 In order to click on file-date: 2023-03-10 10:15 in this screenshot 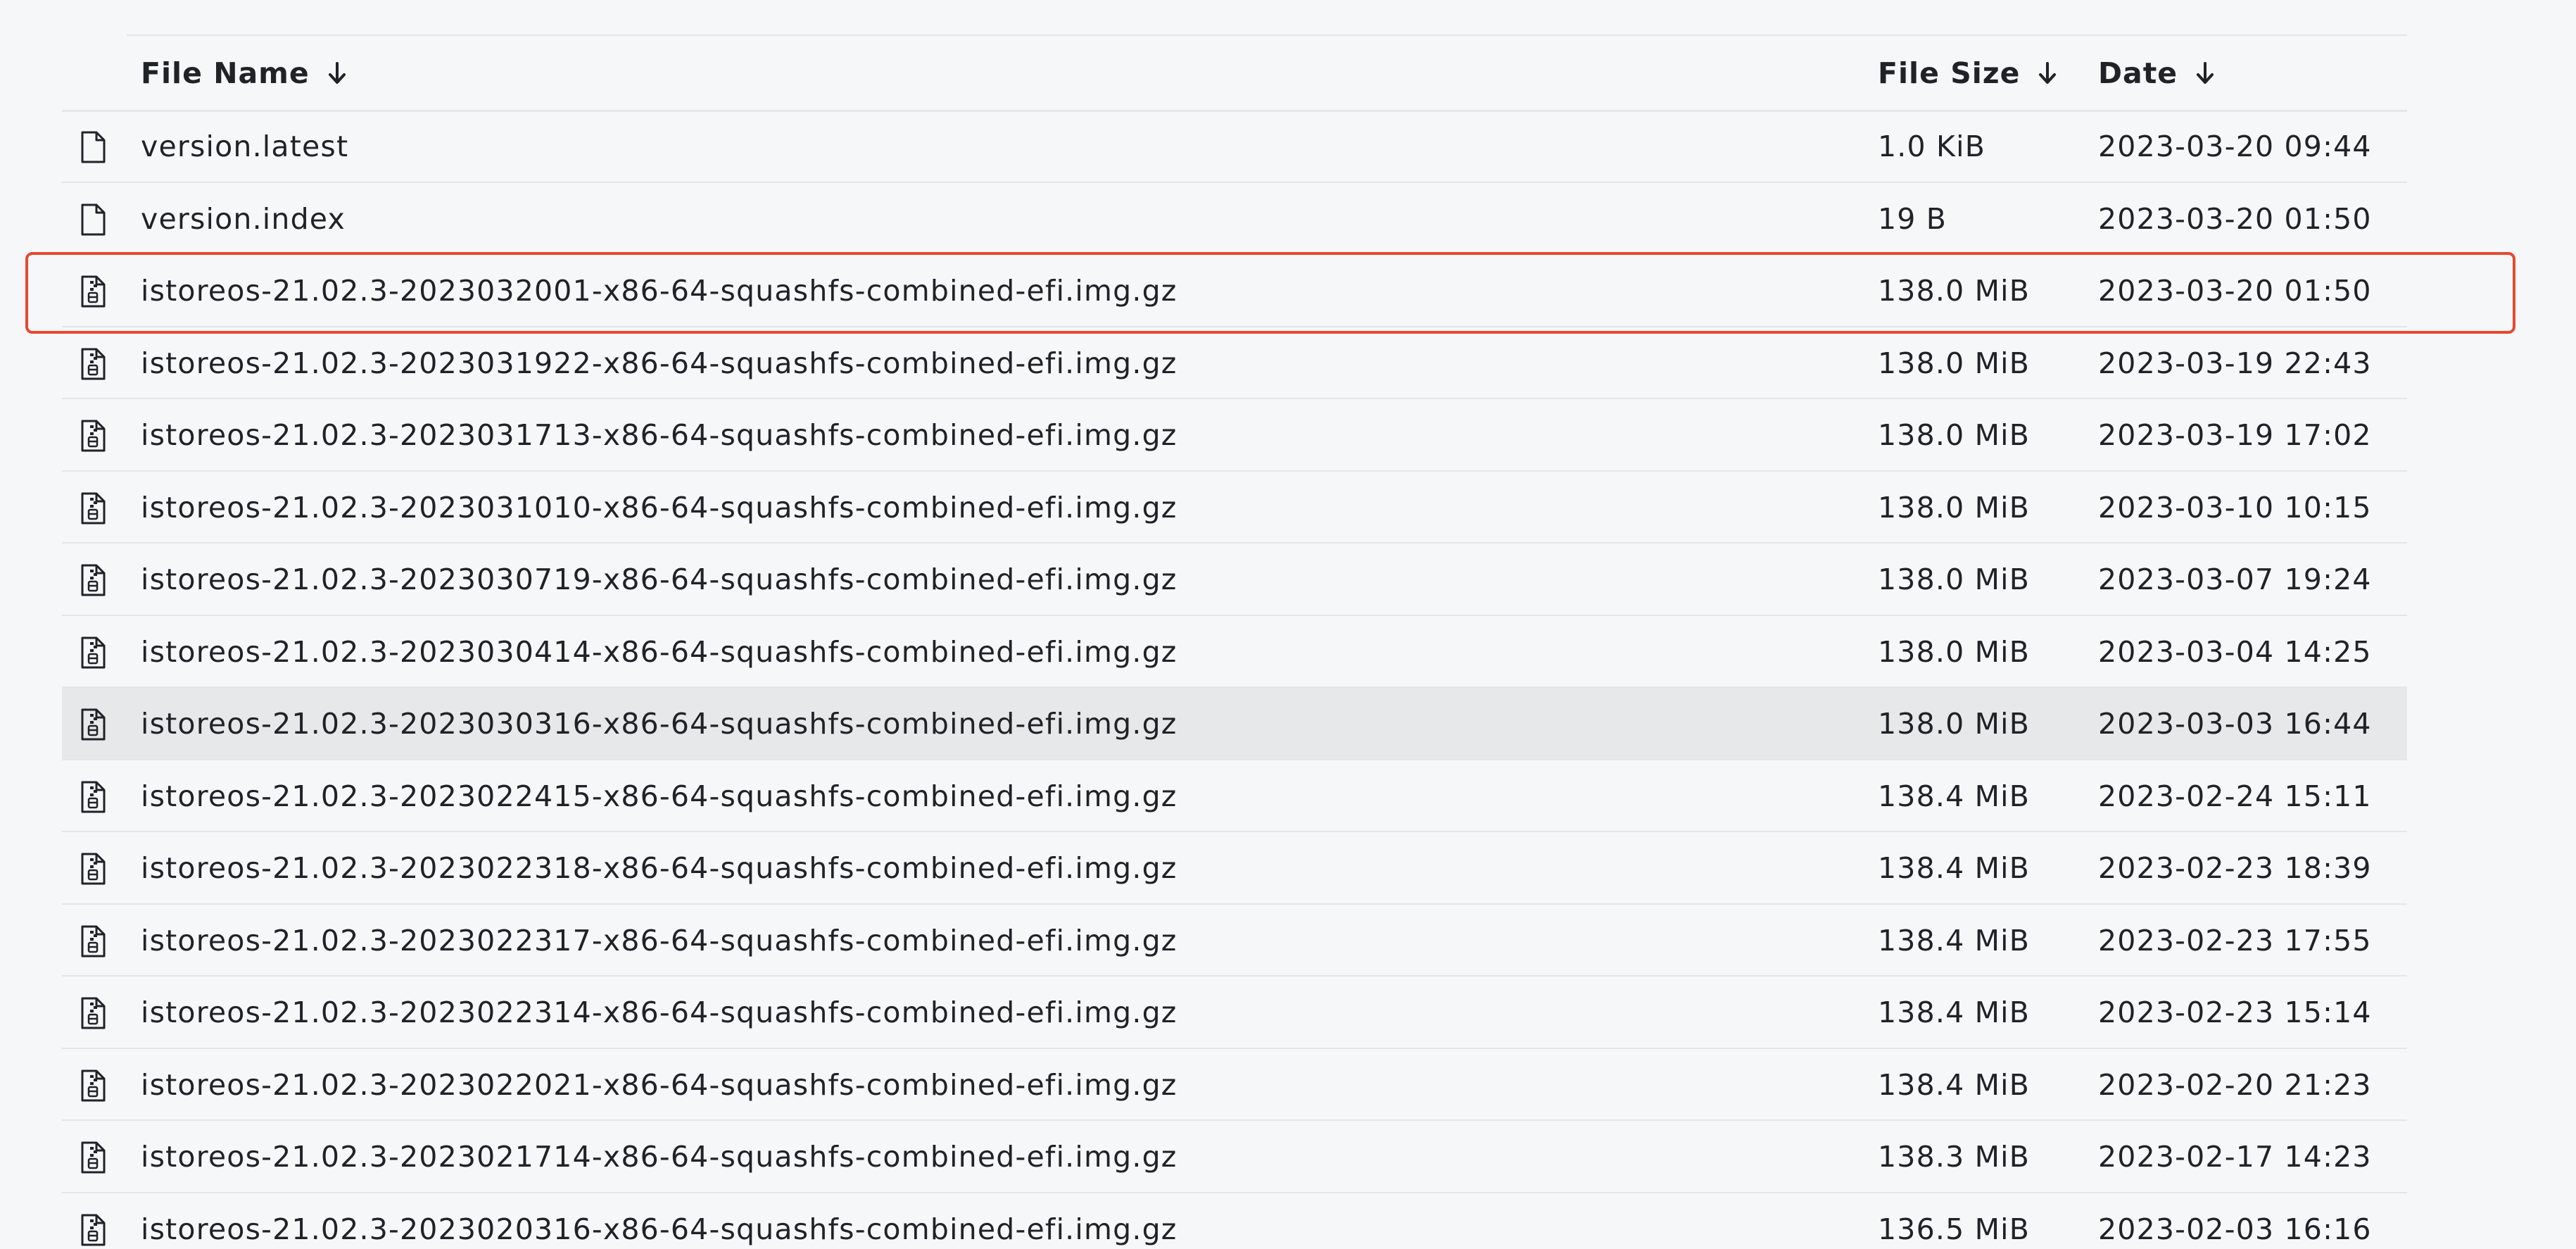, I will do `click(2235, 507)`.